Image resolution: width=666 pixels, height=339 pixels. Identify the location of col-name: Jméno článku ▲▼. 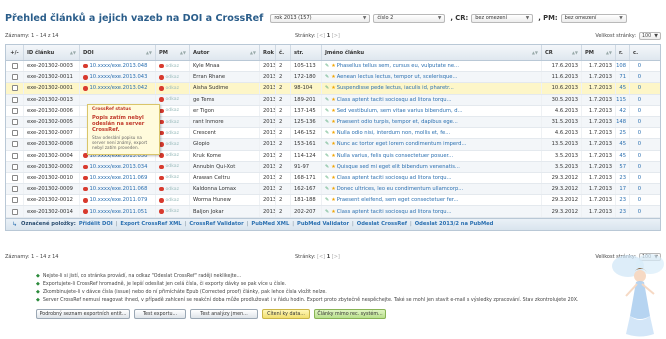
(432, 52).